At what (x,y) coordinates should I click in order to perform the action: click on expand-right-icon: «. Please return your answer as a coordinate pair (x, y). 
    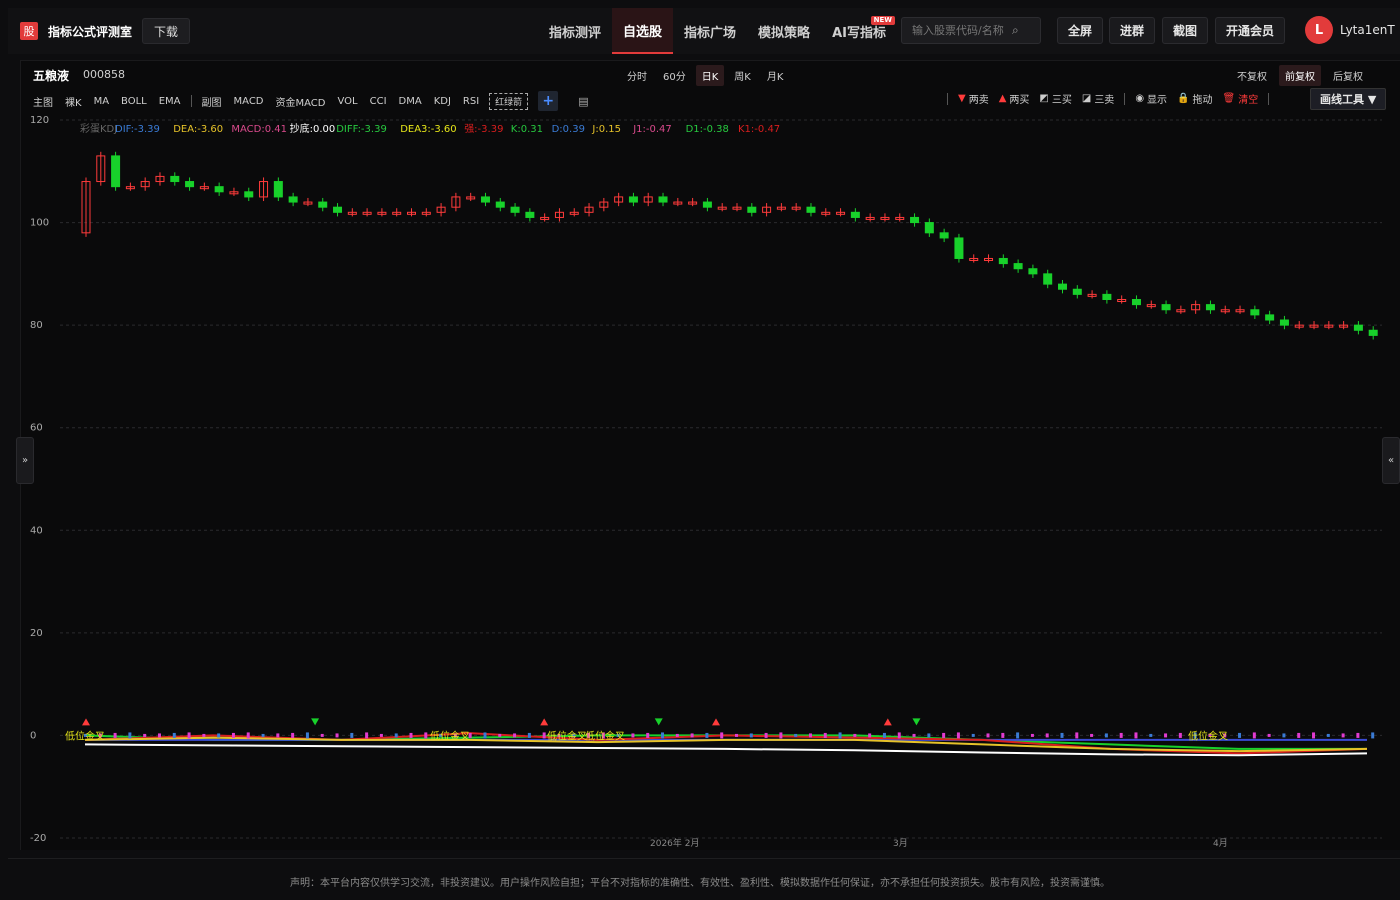
    Looking at the image, I should click on (1391, 460).